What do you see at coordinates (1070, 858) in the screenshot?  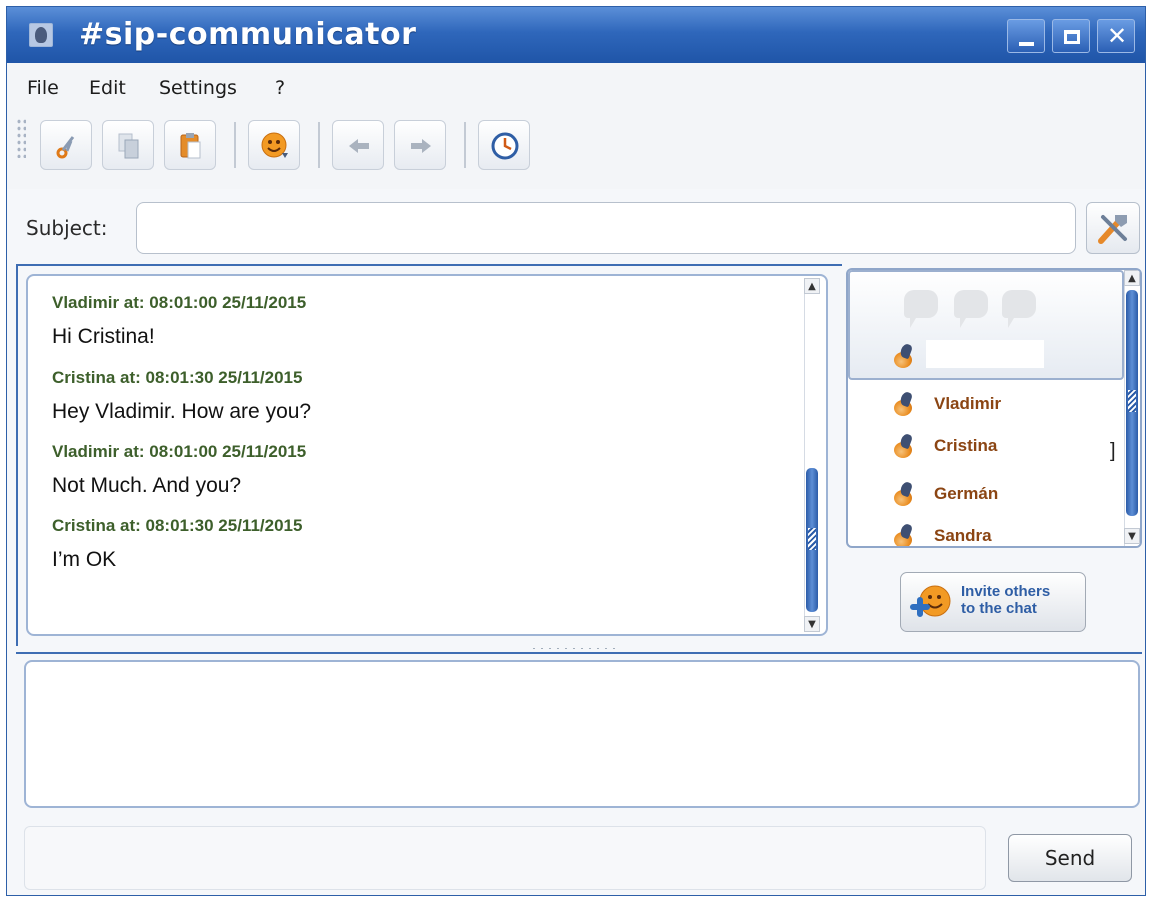 I see `send-button: Send` at bounding box center [1070, 858].